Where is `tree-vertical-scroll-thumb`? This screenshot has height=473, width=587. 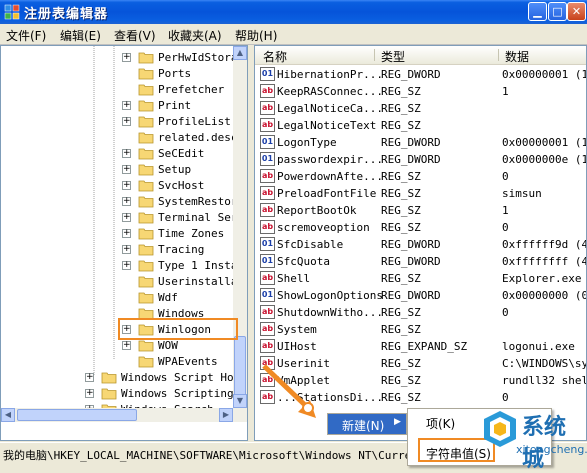
tree-vertical-scroll-thumb is located at coordinates (240, 366).